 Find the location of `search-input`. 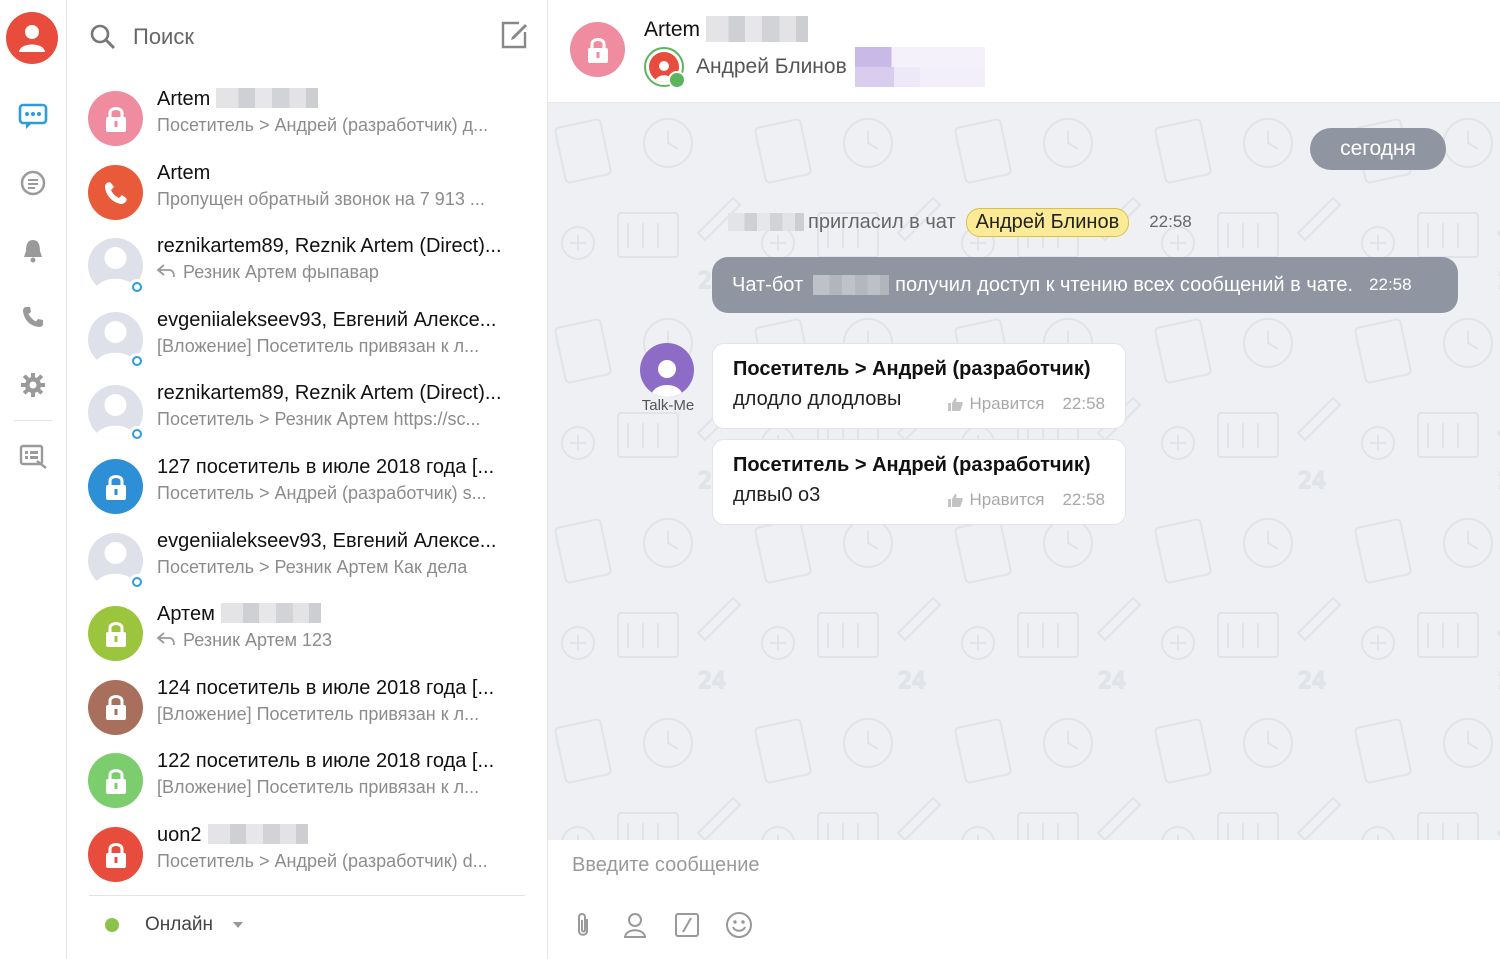

search-input is located at coordinates (303, 37).